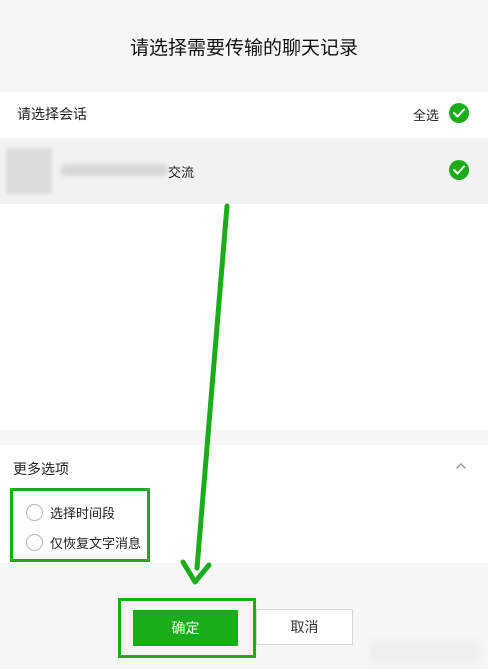 This screenshot has height=669, width=488. Describe the element at coordinates (461, 466) in the screenshot. I see `chevron-up-icon` at that location.